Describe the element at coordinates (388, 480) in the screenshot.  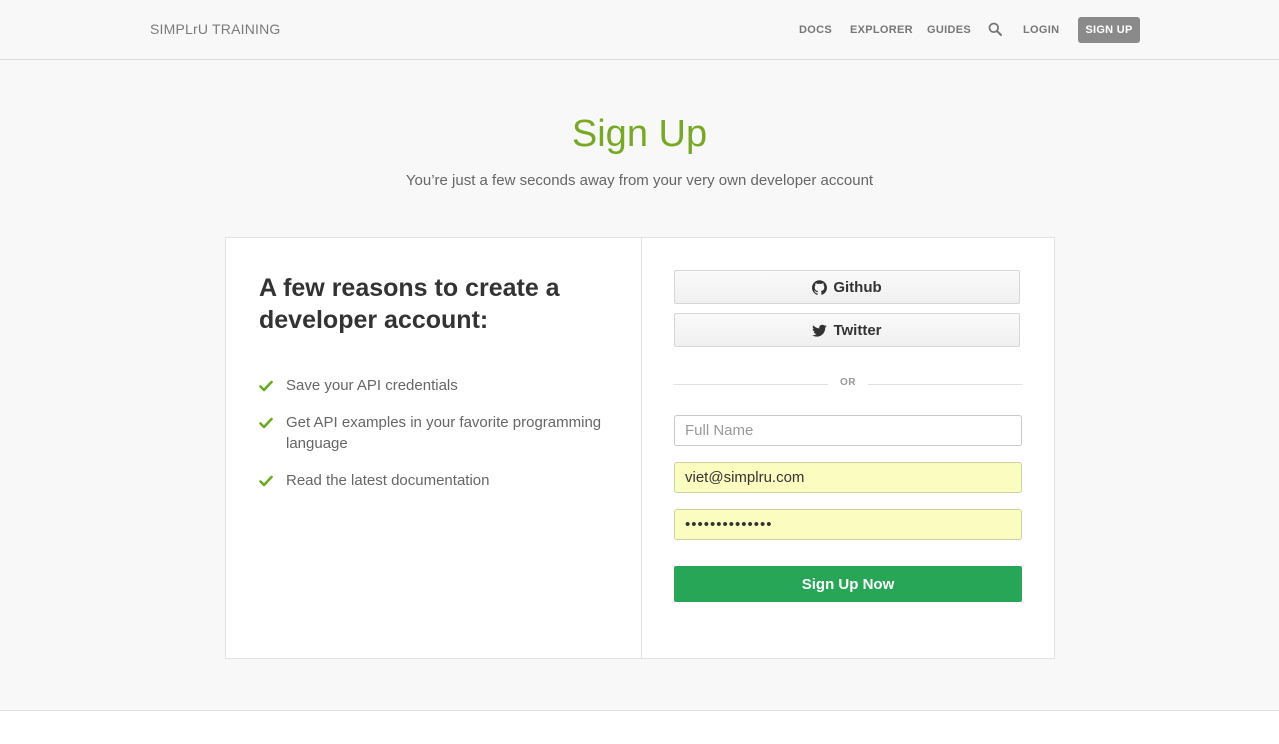
I see `reason-text: Read the latest documentation` at that location.